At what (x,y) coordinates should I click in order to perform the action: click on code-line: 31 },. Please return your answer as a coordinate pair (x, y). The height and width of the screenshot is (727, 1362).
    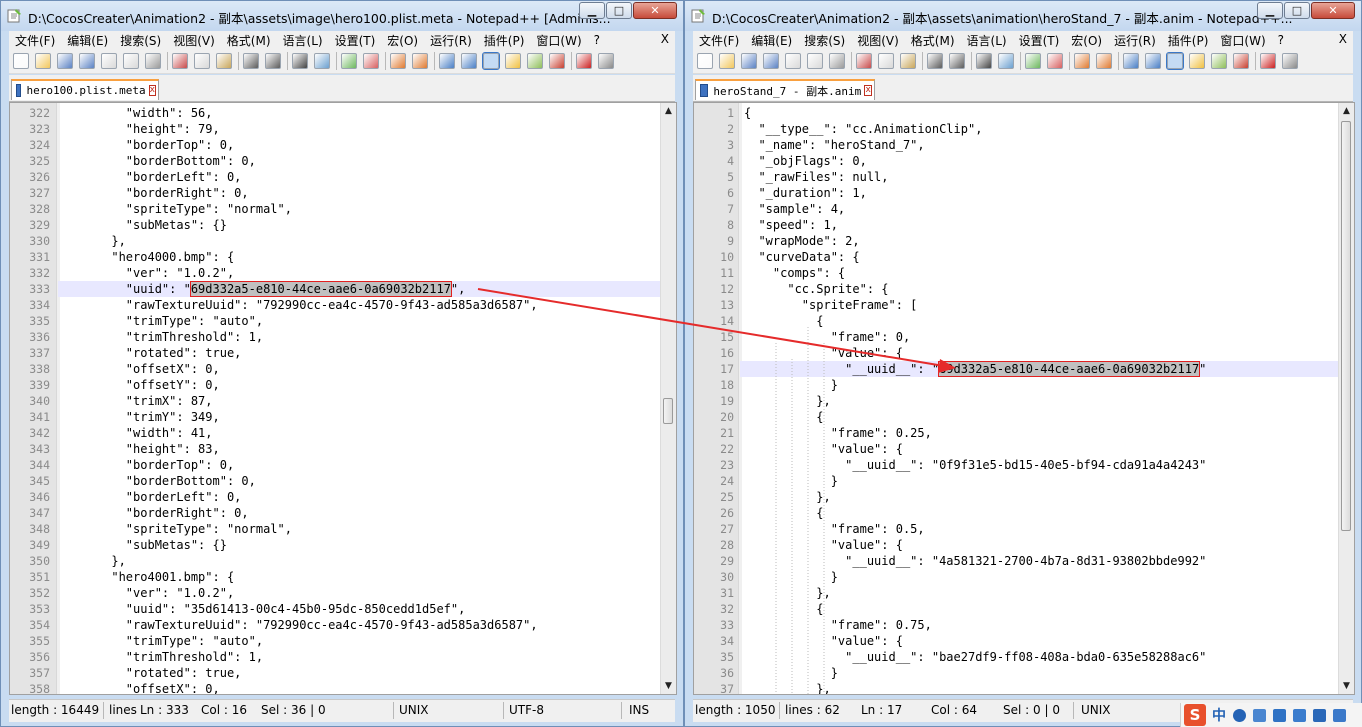
    Looking at the image, I should click on (1016, 593).